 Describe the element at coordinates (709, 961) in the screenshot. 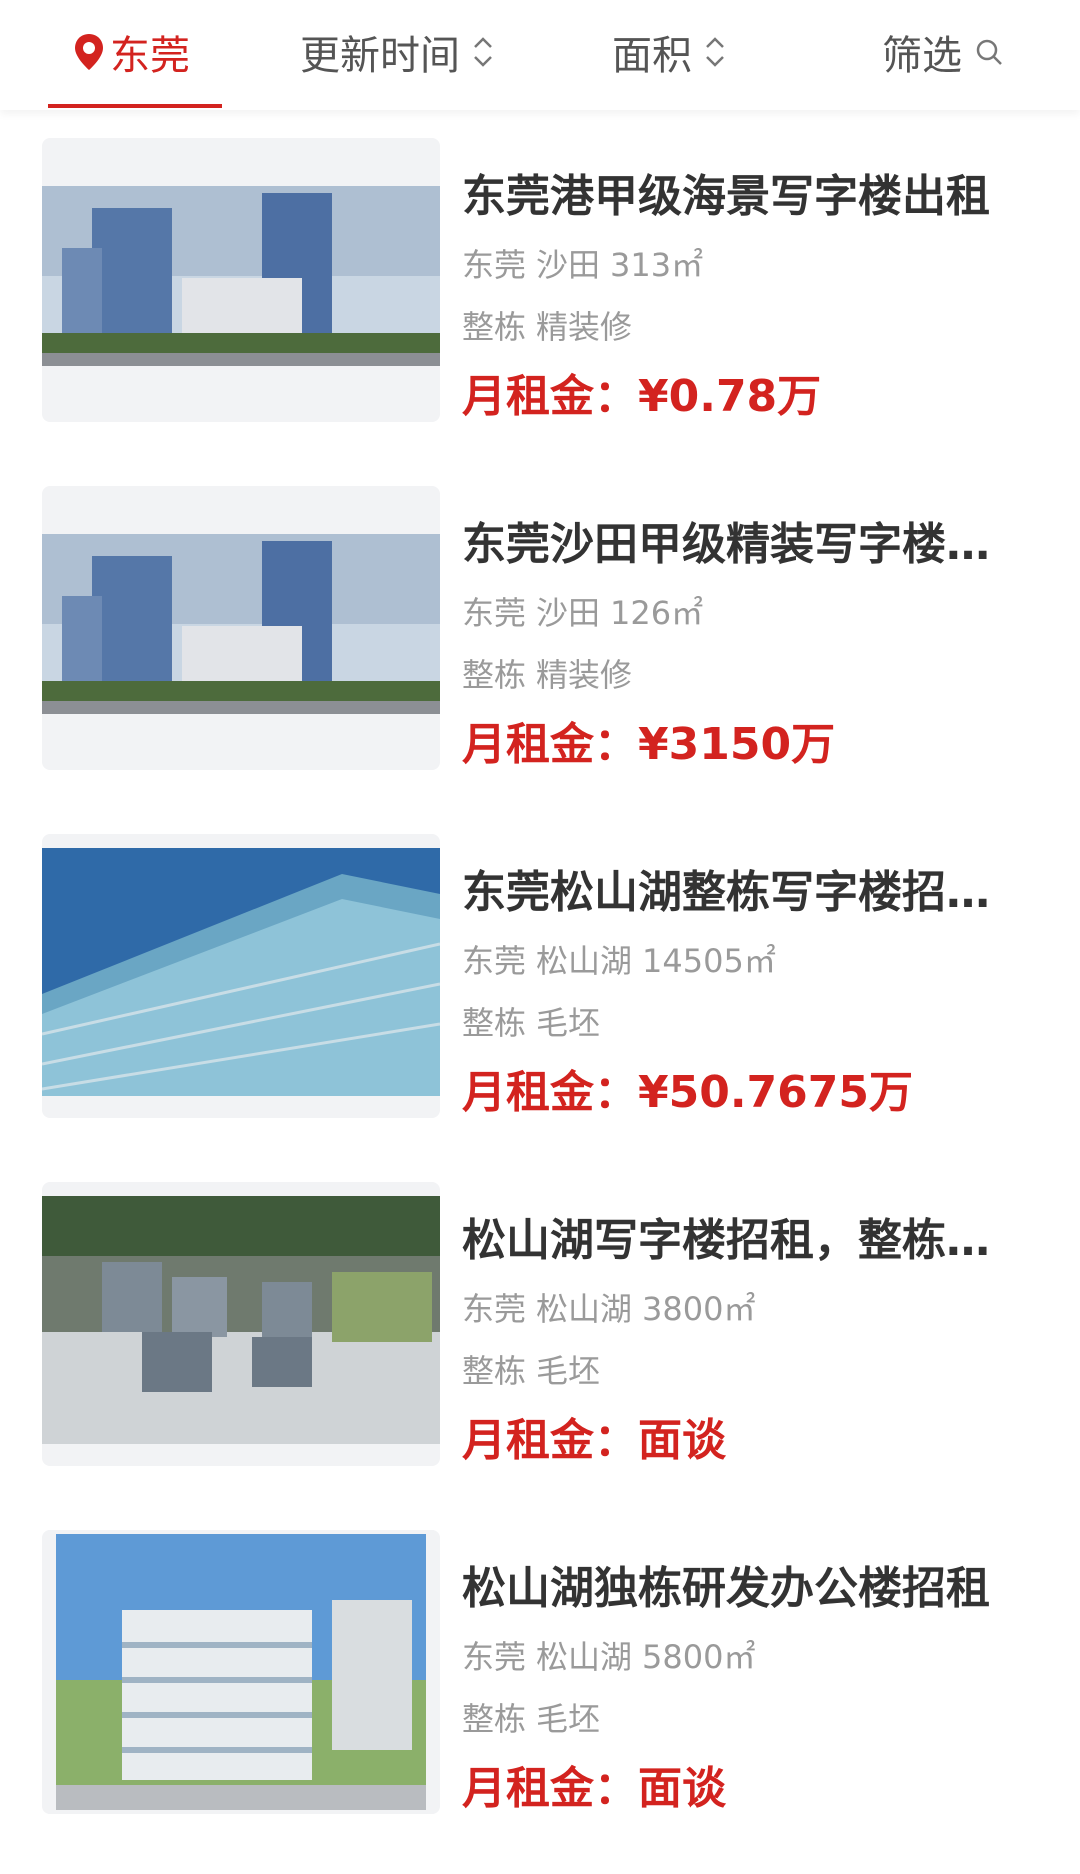

I see `listing-area: 14505㎡` at that location.